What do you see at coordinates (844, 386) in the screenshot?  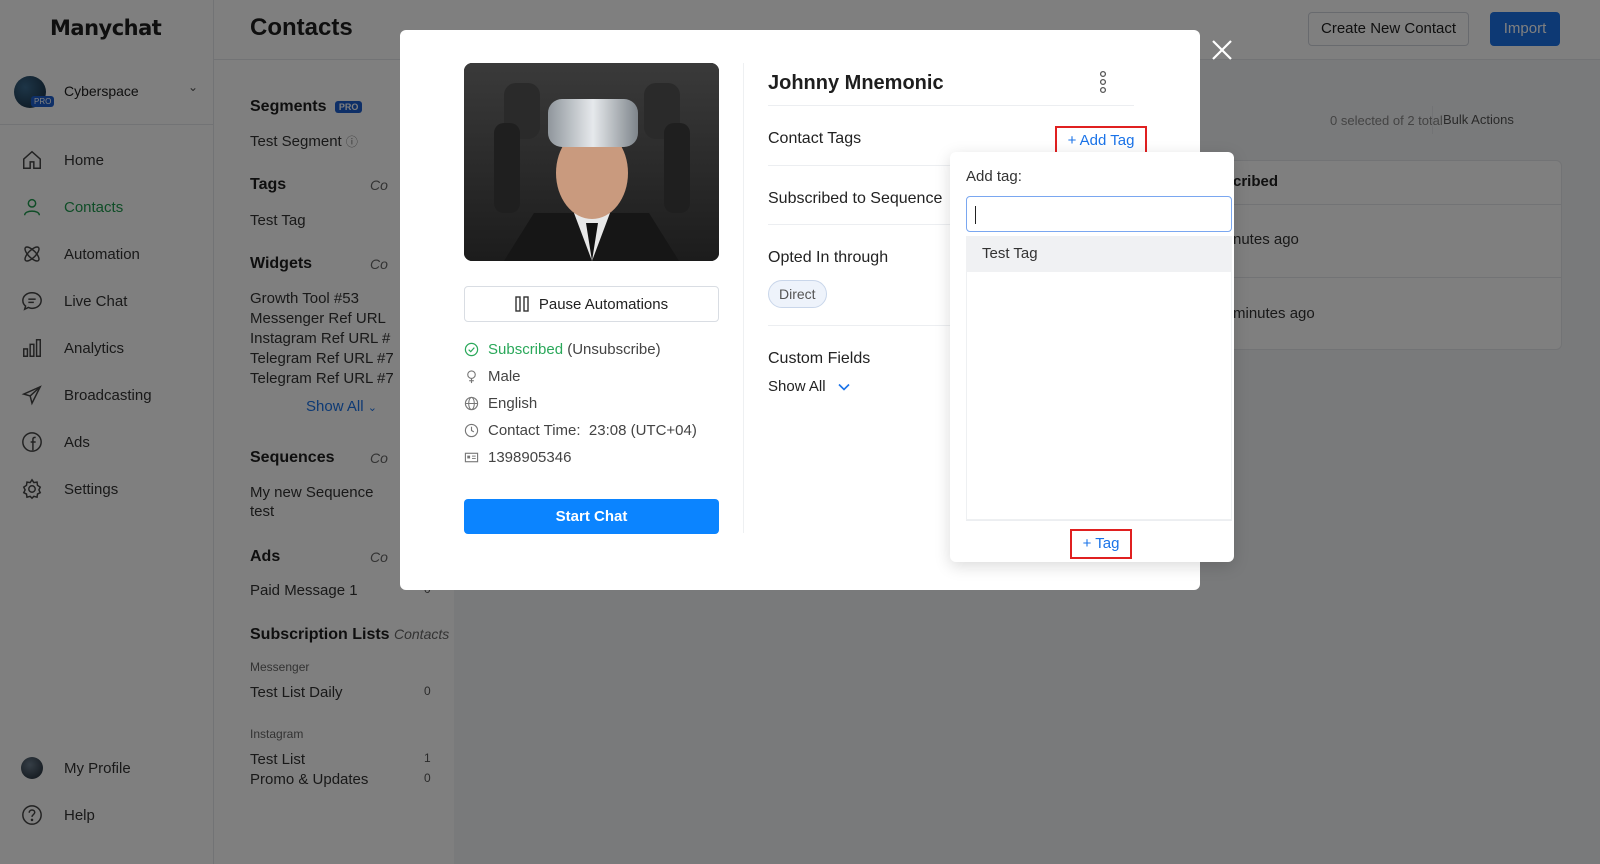 I see `chevron-down-icon` at bounding box center [844, 386].